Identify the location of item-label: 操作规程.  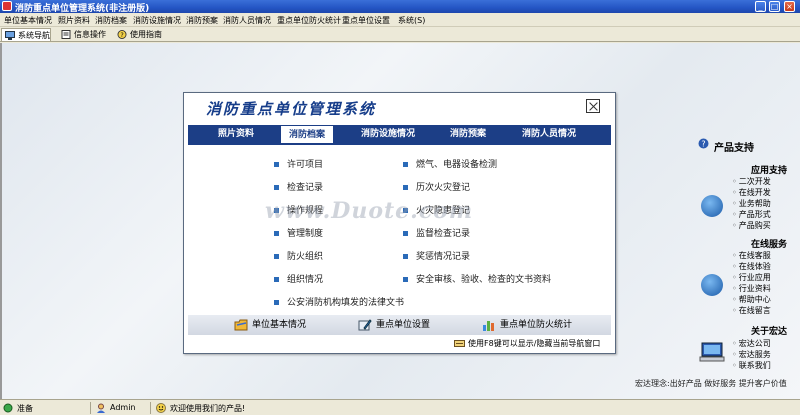
(305, 211).